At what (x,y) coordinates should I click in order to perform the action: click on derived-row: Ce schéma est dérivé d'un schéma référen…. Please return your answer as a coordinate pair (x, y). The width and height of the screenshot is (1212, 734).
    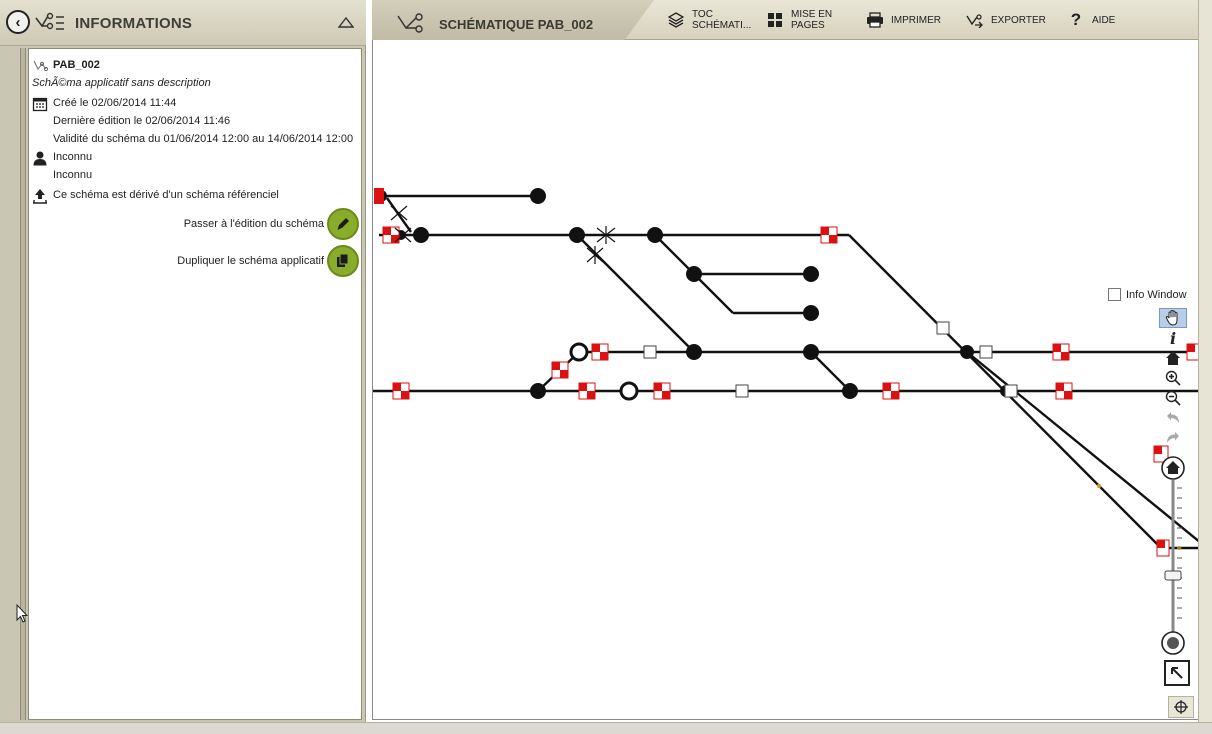
    Looking at the image, I should click on (195, 195).